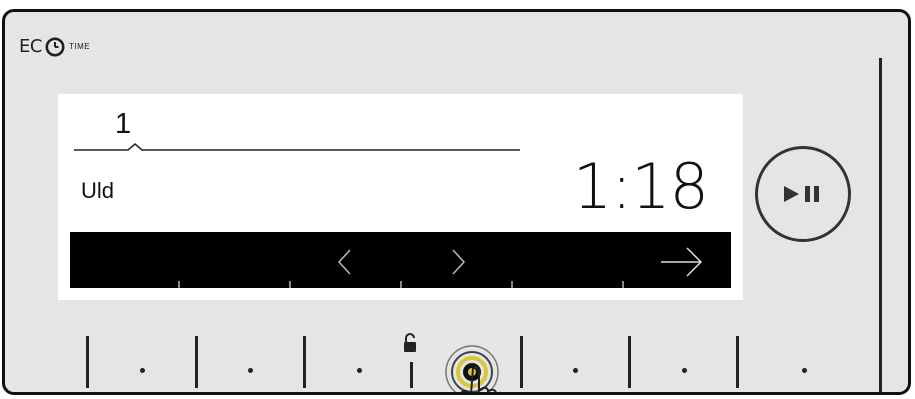  Describe the element at coordinates (880, 225) in the screenshot. I see `right-divider` at that location.